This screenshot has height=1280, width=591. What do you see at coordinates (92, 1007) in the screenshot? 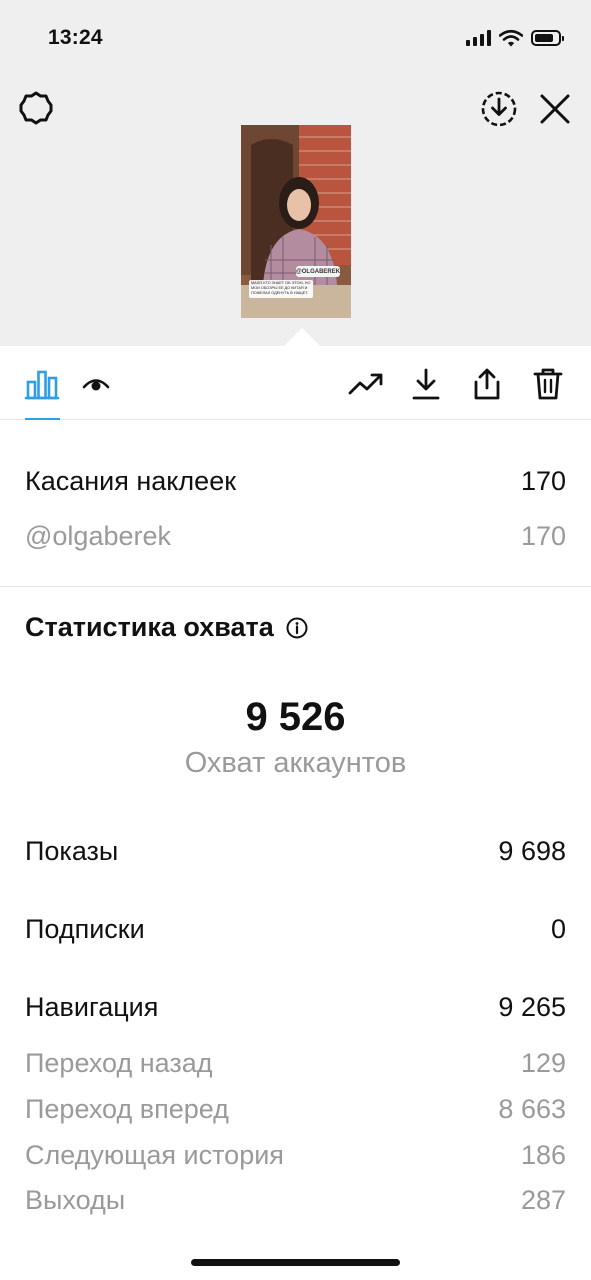
I see `navigation-label: Навигация` at bounding box center [92, 1007].